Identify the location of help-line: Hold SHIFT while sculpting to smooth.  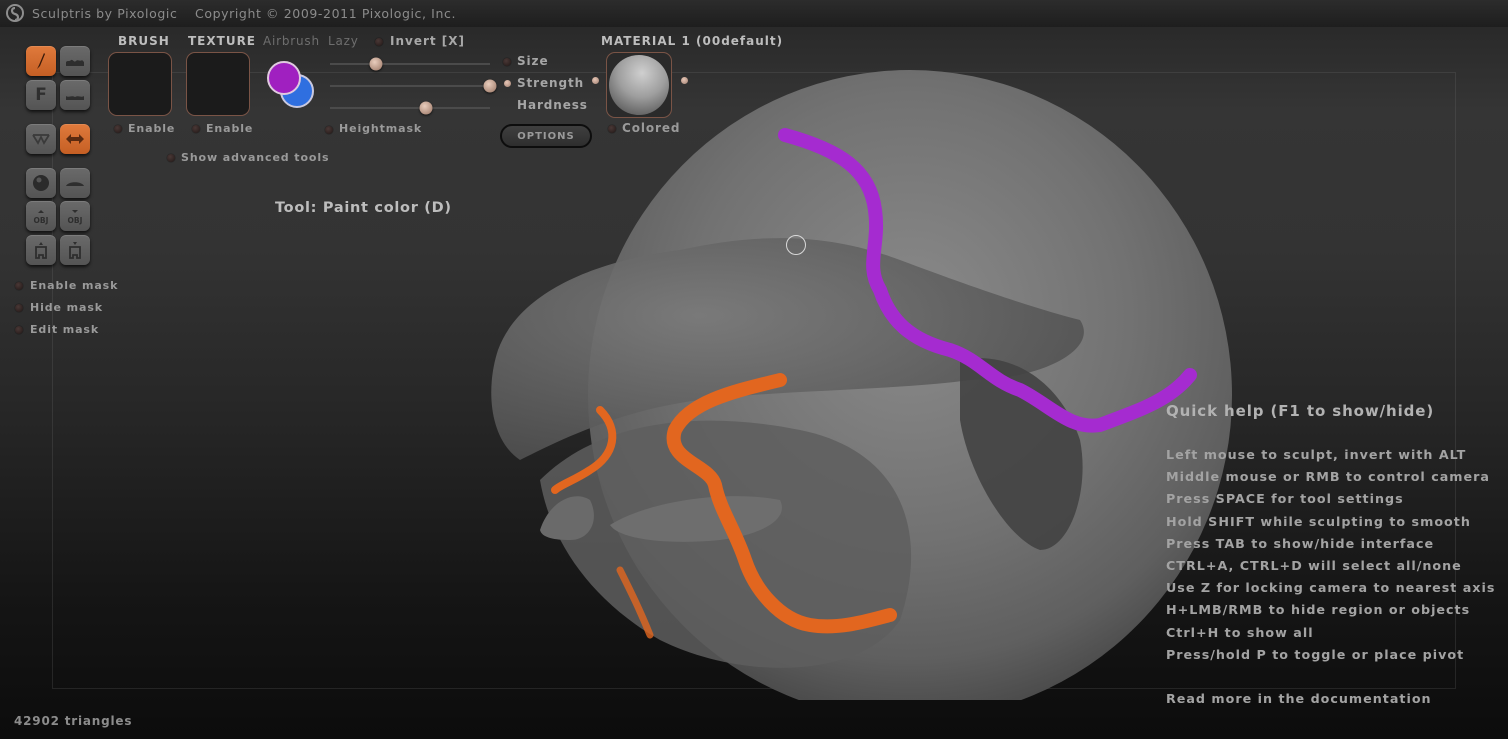
(1318, 521).